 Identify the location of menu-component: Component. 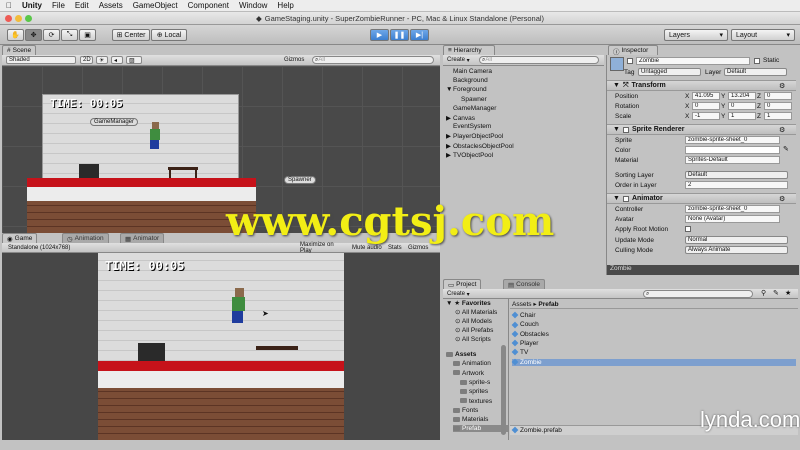
(208, 5).